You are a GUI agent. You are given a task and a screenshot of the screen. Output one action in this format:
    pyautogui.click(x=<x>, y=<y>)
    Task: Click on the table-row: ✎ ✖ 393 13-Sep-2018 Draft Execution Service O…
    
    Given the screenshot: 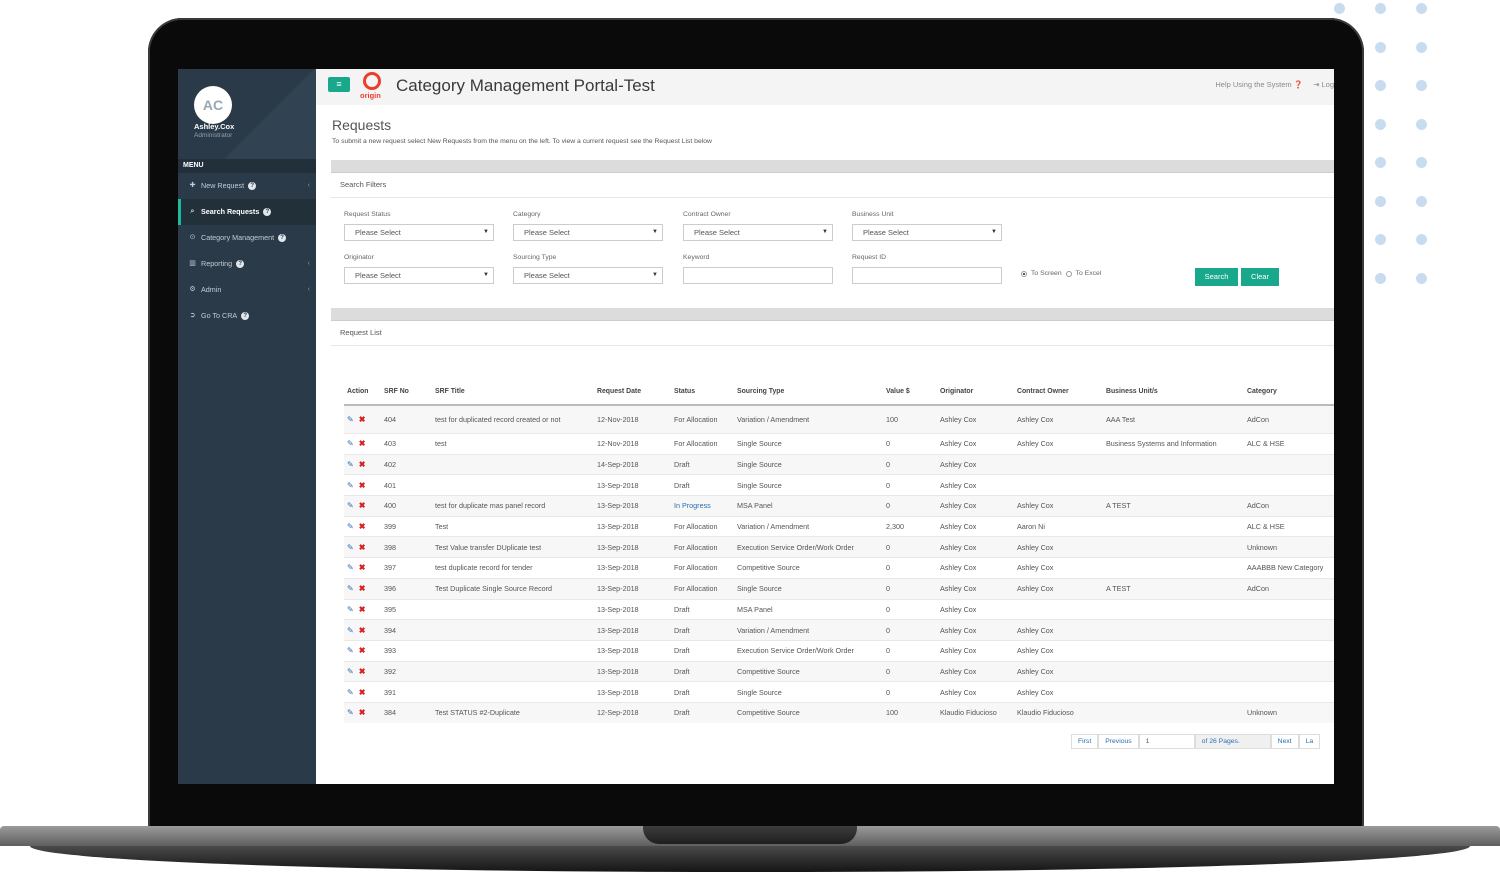 What is the action you would take?
    pyautogui.click(x=839, y=650)
    